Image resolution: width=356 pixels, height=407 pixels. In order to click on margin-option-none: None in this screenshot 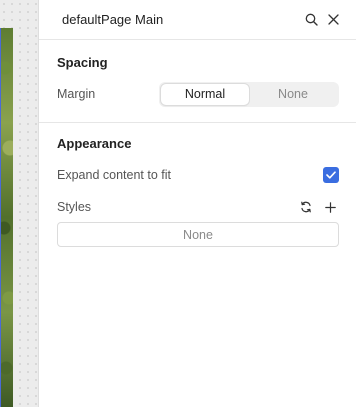, I will do `click(293, 94)`.